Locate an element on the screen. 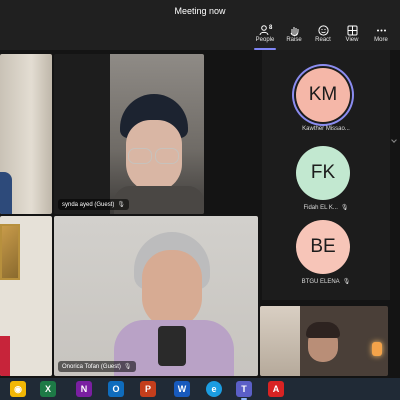 The image size is (400, 400). participant-name: synda ayed (Guest) is located at coordinates (88, 205).